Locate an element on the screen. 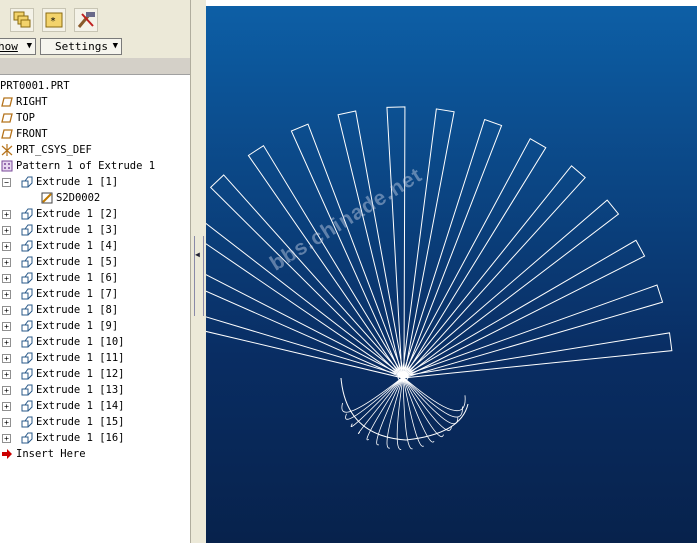  tree-item-label: Extrude 1 [2] is located at coordinates (77, 214).